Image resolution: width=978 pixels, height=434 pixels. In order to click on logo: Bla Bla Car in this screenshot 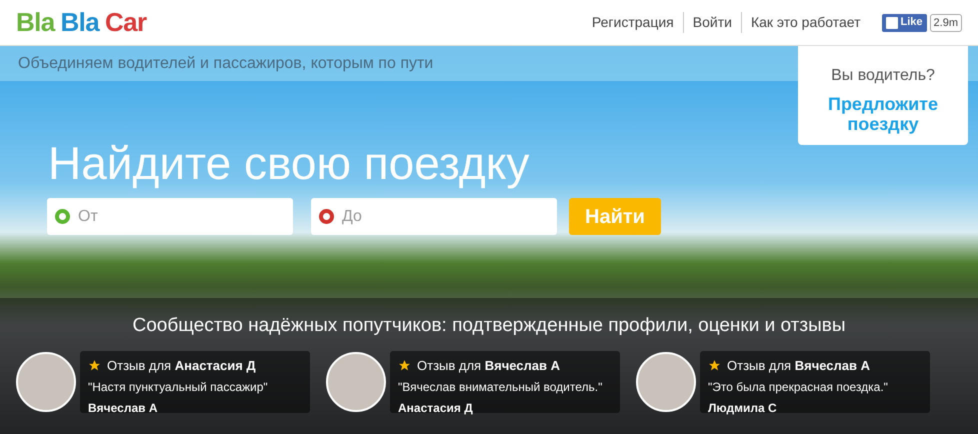, I will do `click(81, 22)`.